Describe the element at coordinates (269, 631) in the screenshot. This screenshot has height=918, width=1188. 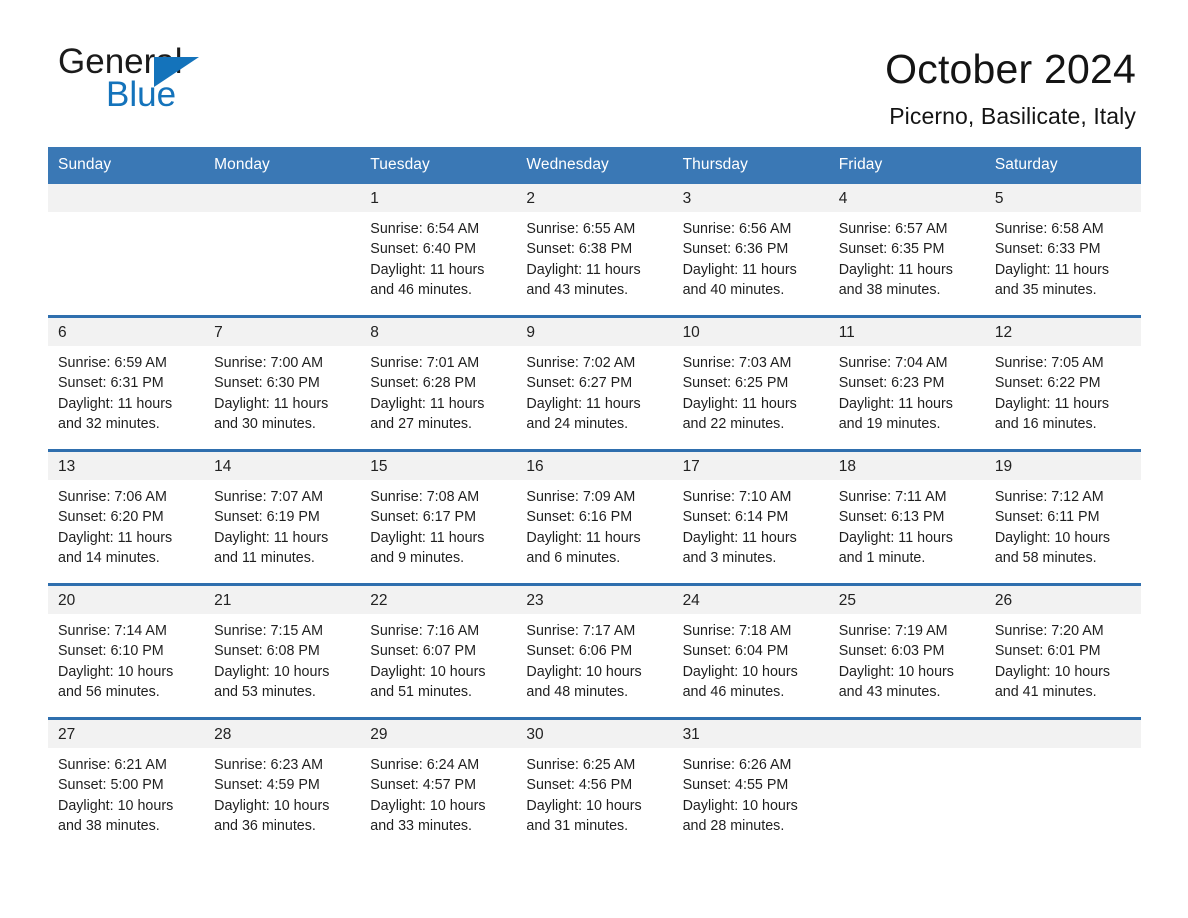
I see `sunrise-text: Sunrise: 7:15 AM` at that location.